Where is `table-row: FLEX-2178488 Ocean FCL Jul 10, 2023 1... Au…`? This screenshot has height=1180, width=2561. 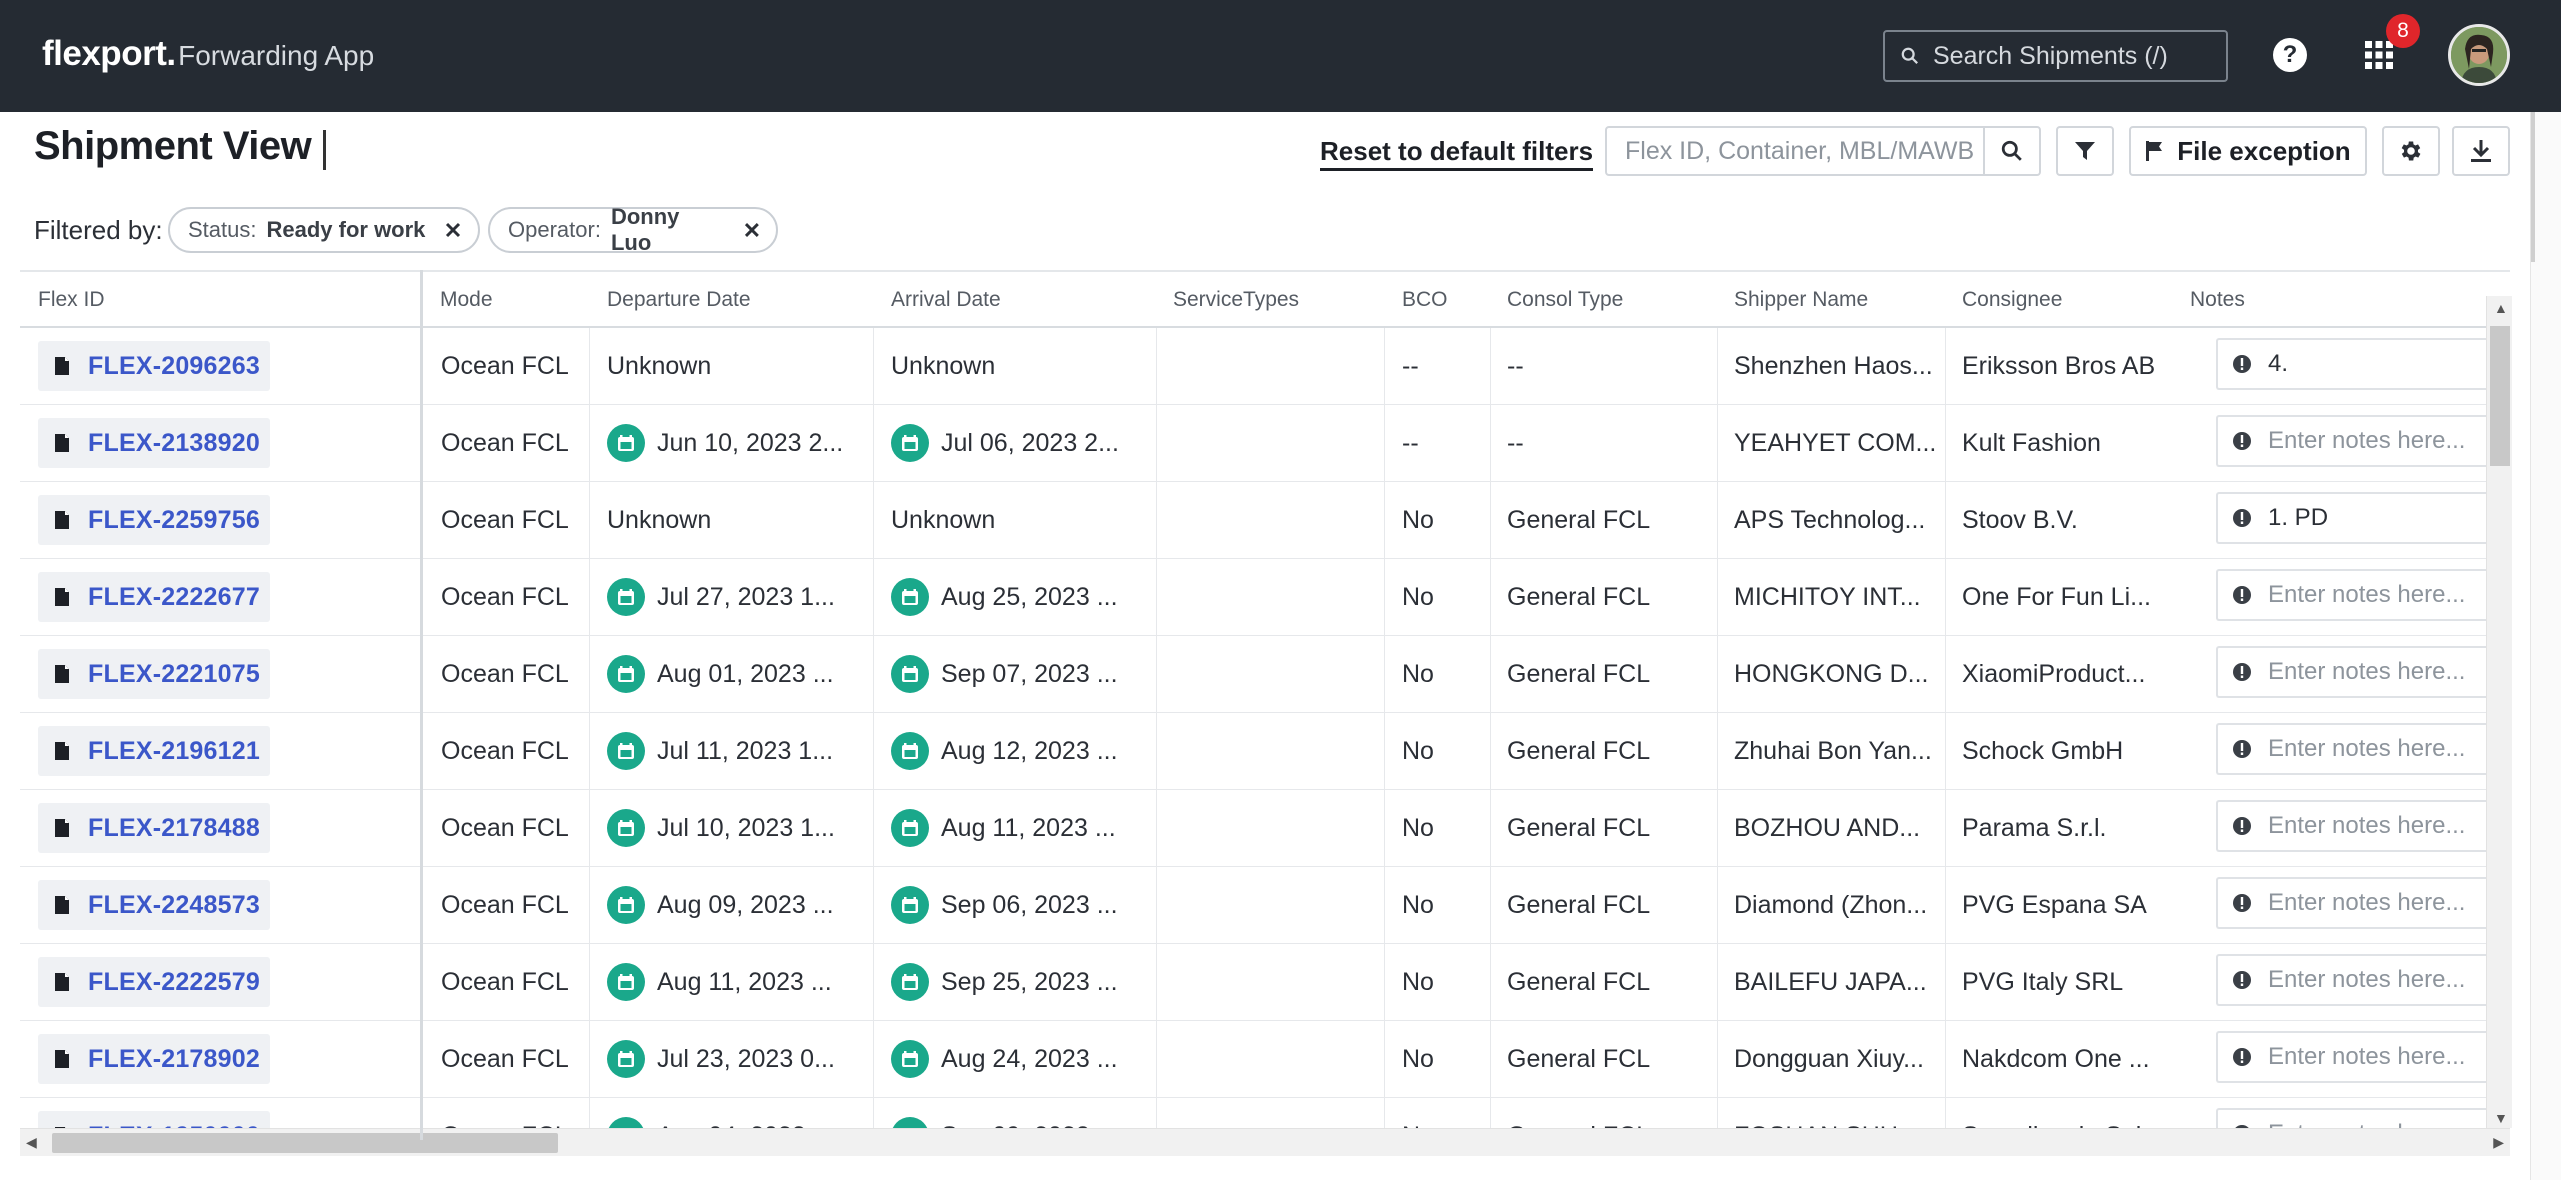 table-row: FLEX-2178488 Ocean FCL Jul 10, 2023 1... Au… is located at coordinates (1265, 828).